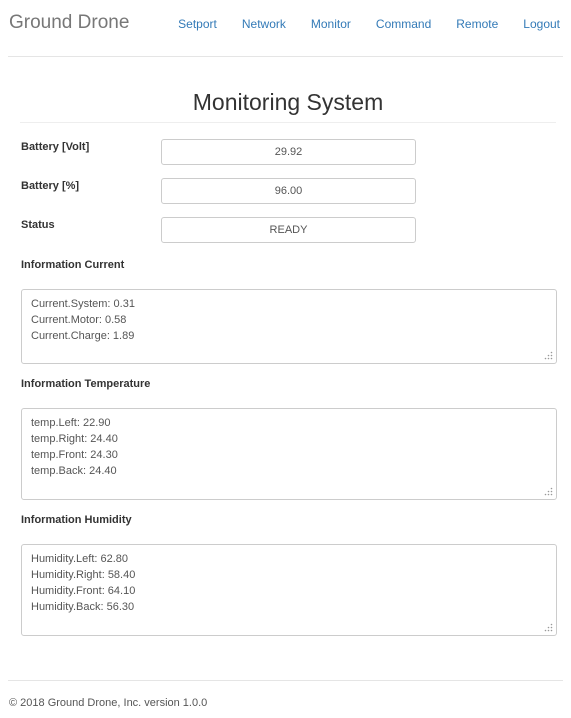 This screenshot has width=571, height=718. Describe the element at coordinates (50, 186) in the screenshot. I see `battery-percent-label: Battery [%]` at that location.